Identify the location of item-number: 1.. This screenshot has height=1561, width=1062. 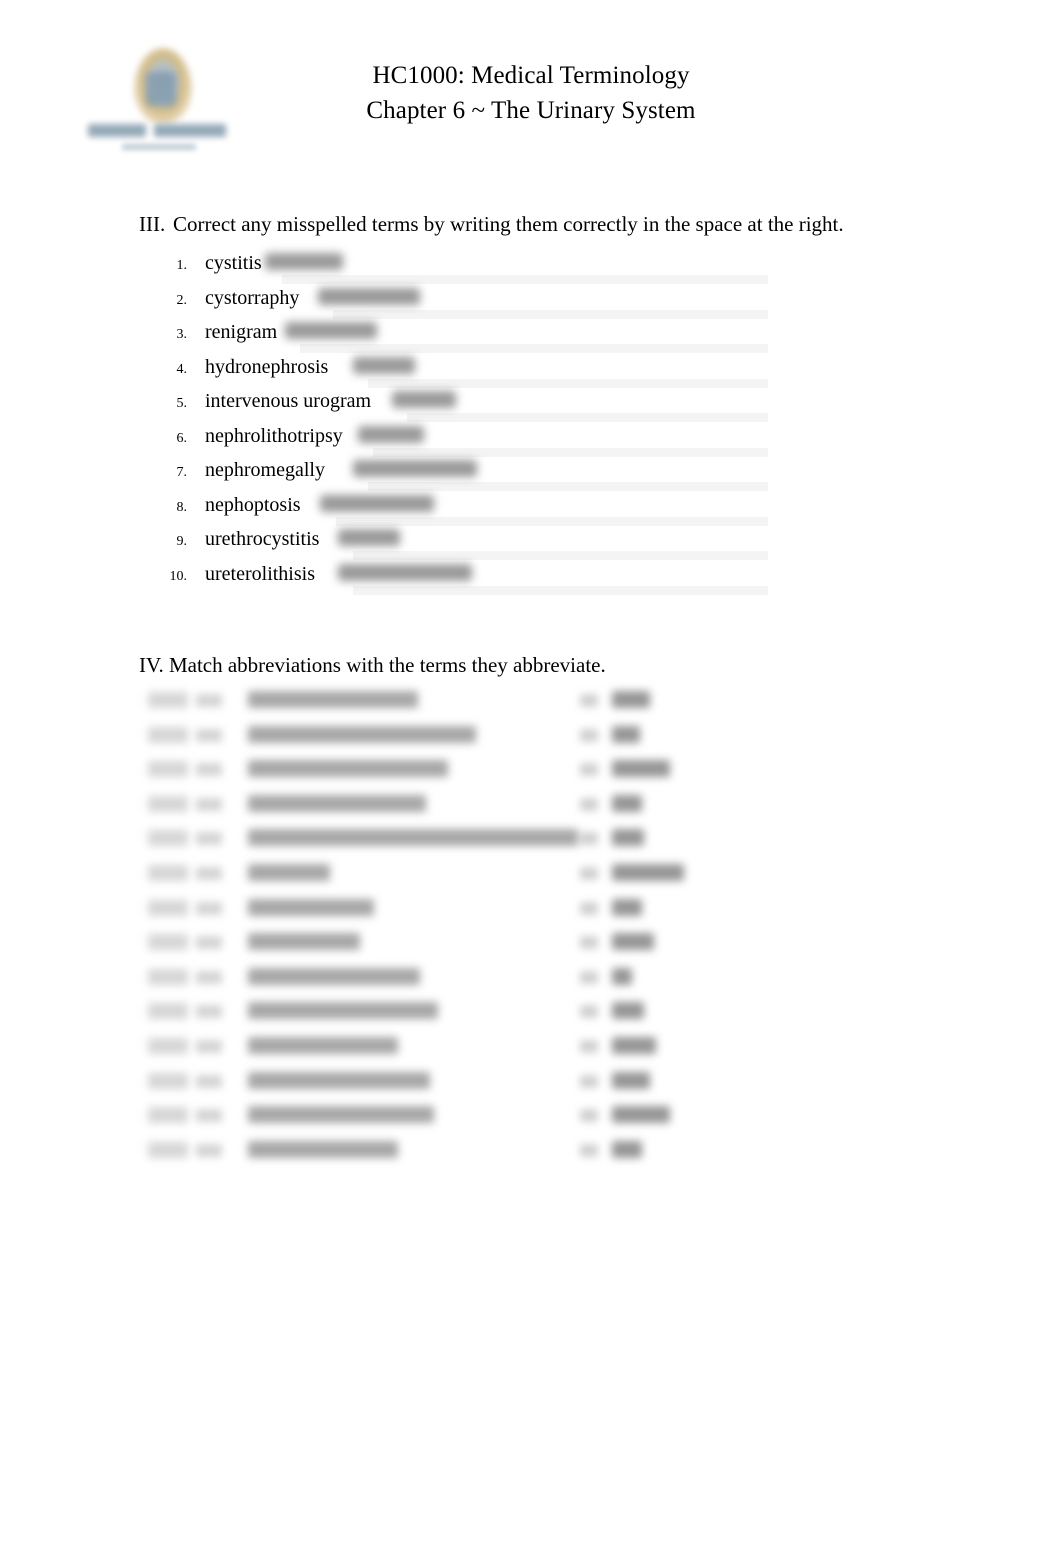
(182, 265).